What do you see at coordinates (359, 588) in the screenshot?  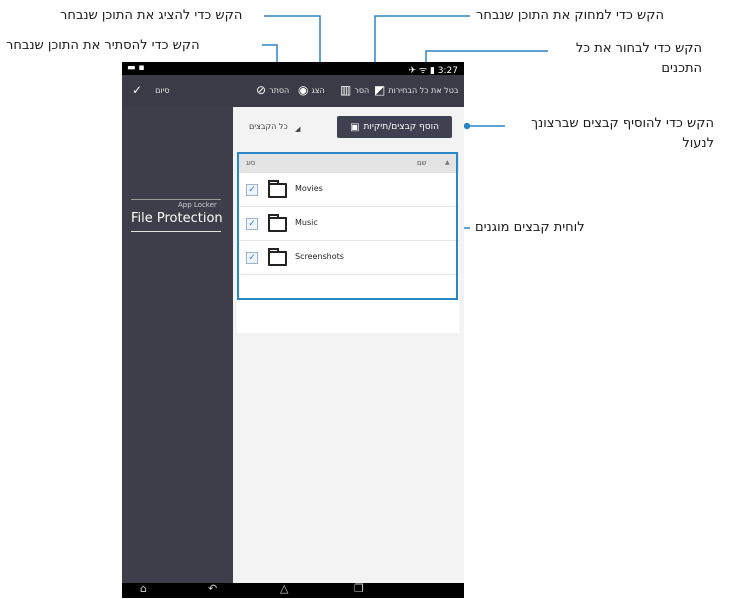 I see `recent-apps-icon: ❐` at bounding box center [359, 588].